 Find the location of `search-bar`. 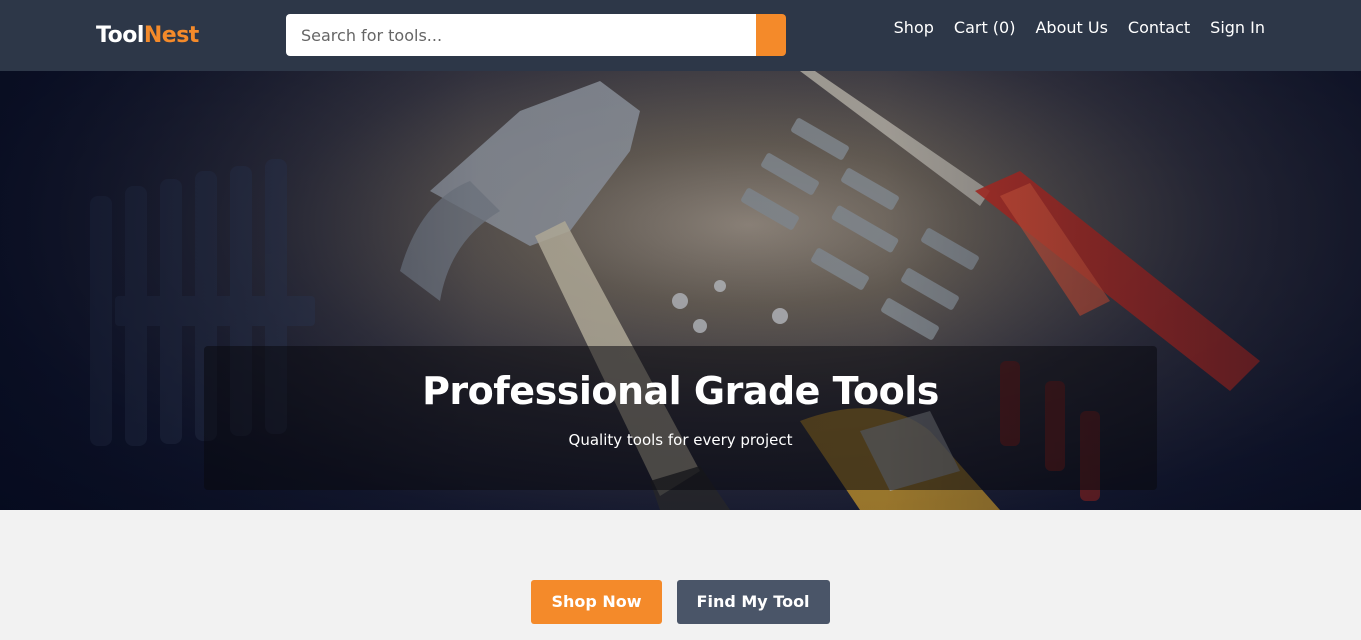

search-bar is located at coordinates (536, 35).